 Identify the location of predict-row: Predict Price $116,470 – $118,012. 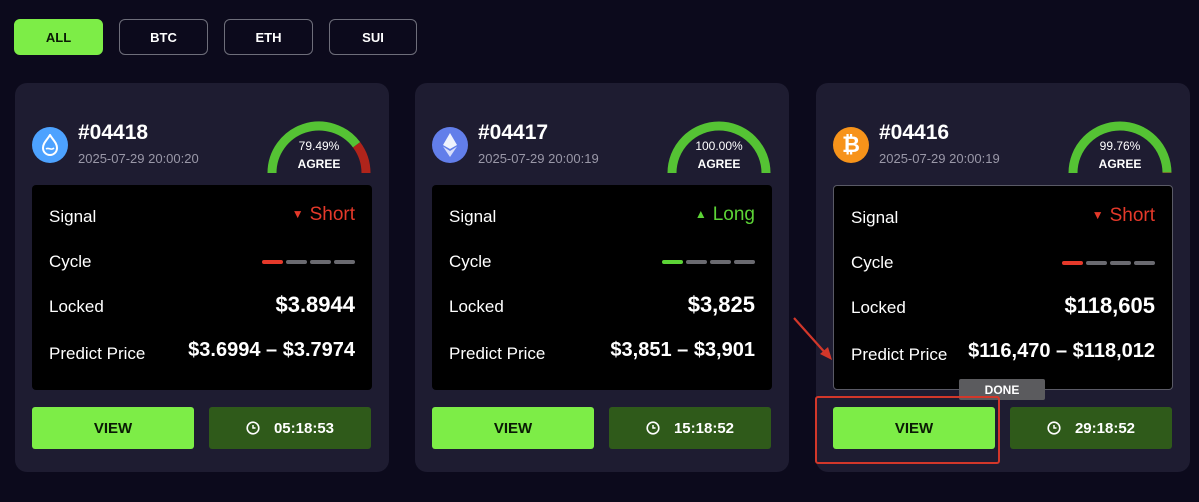
(1003, 355).